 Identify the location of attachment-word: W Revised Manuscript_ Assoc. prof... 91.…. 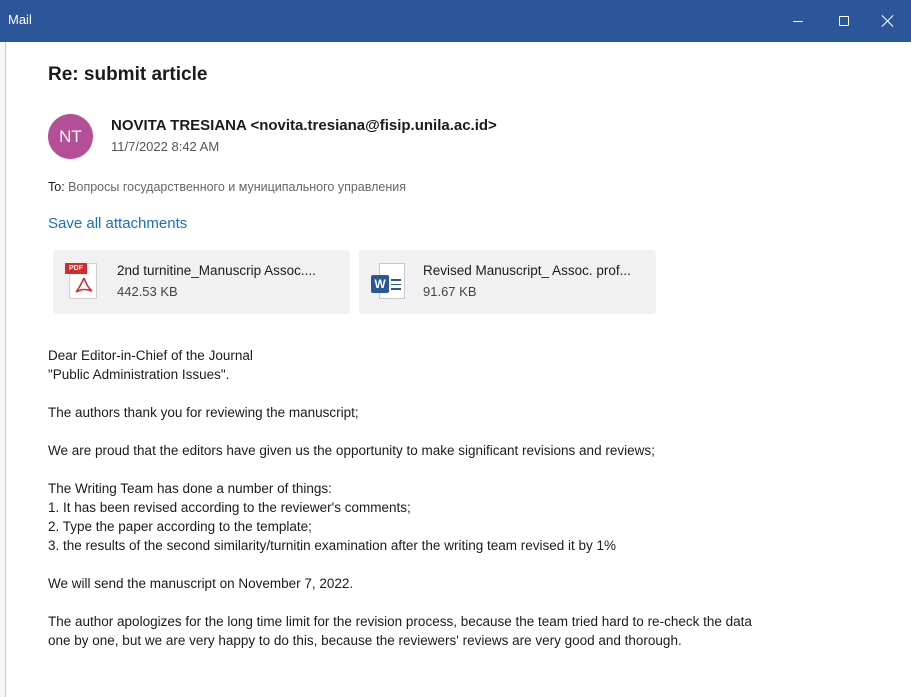
(507, 282).